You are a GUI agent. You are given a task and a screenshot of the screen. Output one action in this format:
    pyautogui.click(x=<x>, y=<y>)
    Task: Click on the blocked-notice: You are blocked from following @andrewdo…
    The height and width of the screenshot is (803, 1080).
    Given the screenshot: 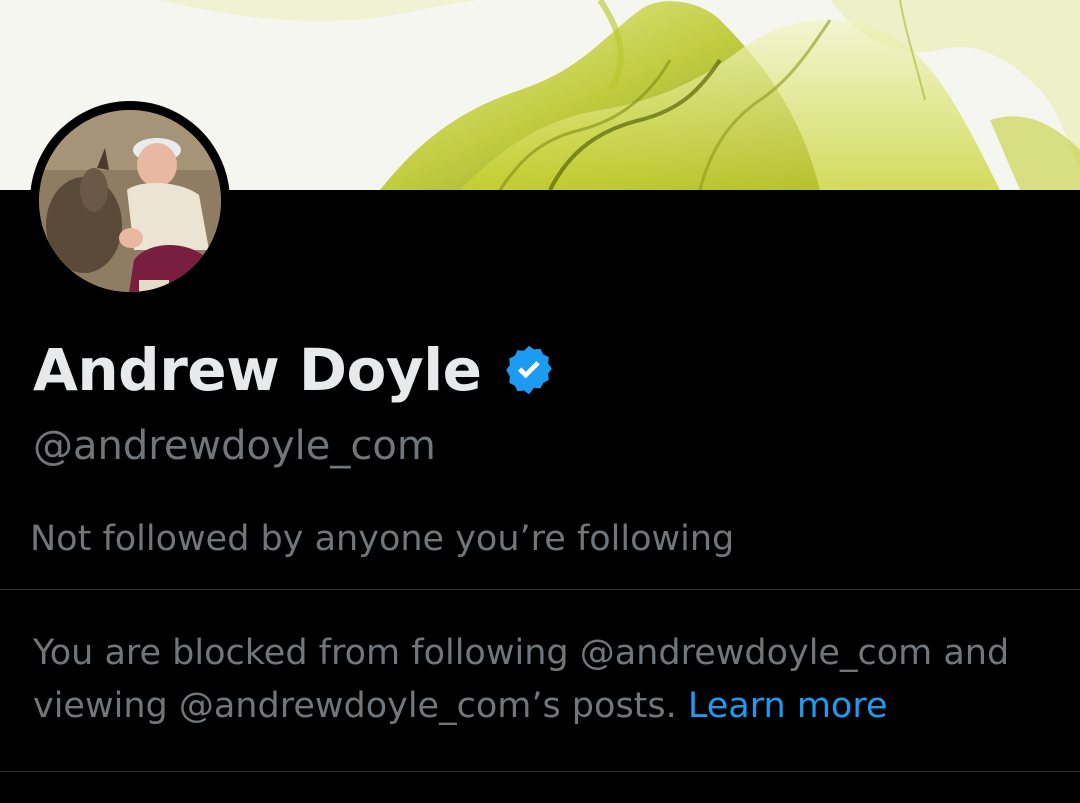 What is the action you would take?
    pyautogui.click(x=553, y=680)
    